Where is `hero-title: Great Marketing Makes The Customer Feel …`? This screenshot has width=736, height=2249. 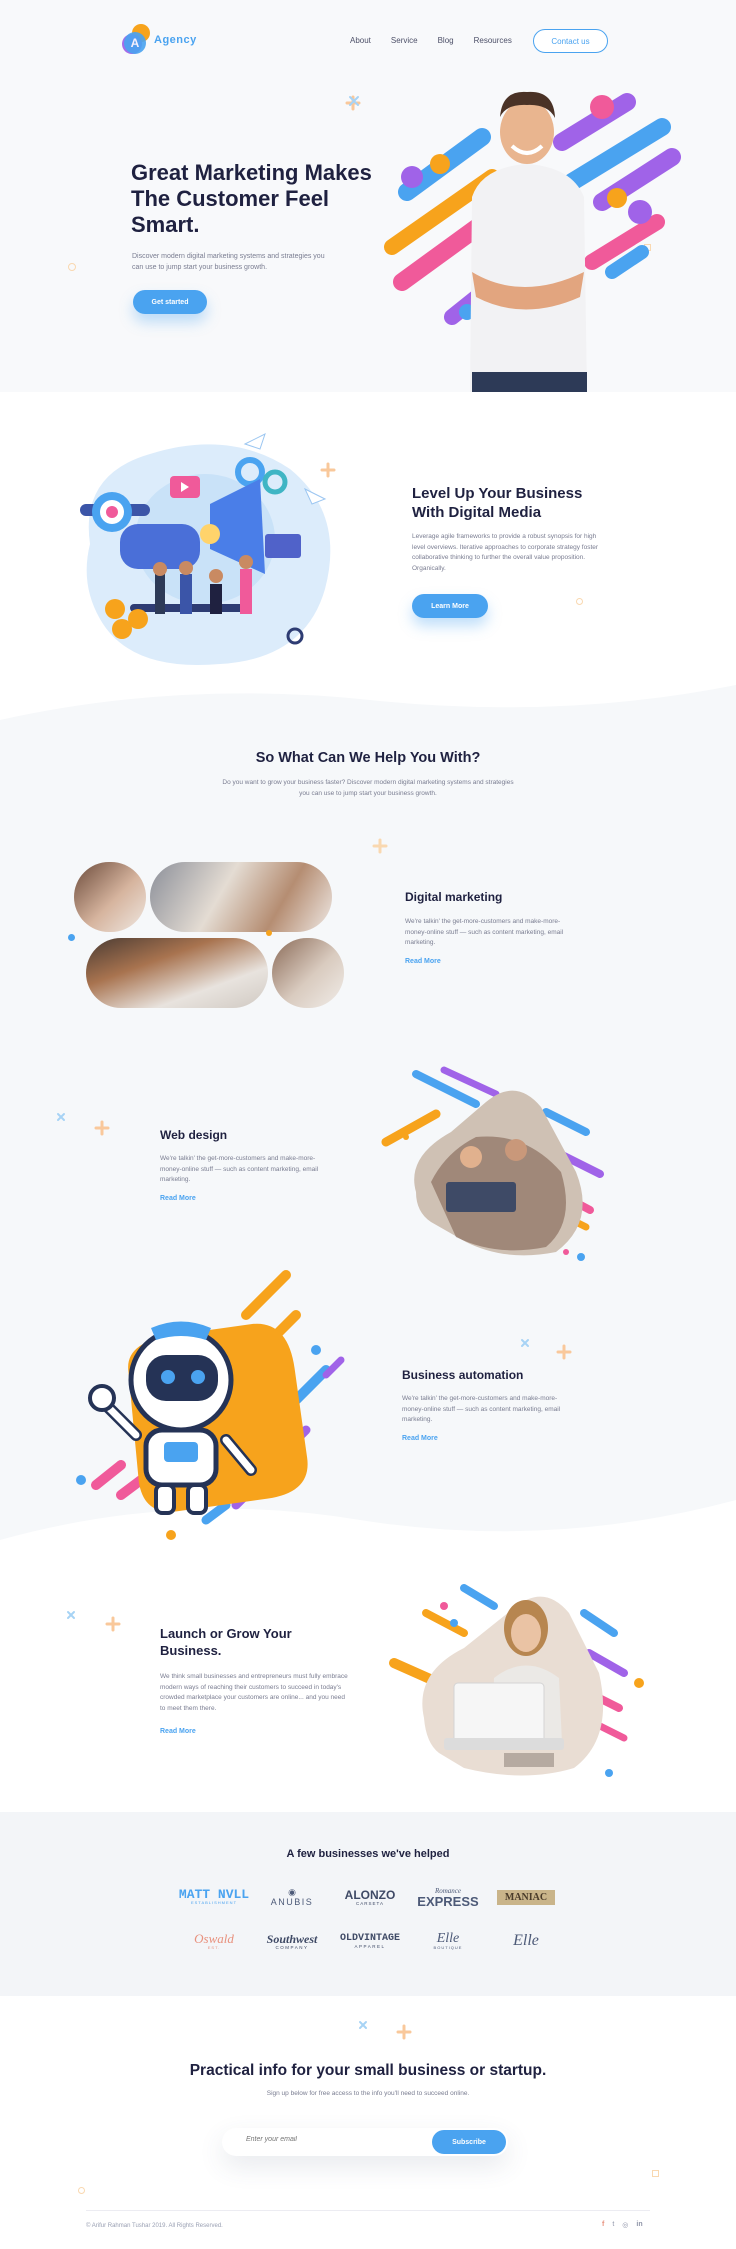
hero-title: Great Marketing Makes The Customer Feel … is located at coordinates (251, 198).